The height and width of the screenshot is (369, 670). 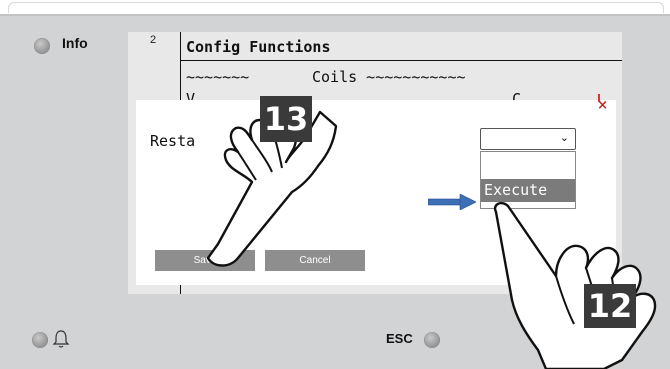 What do you see at coordinates (528, 190) in the screenshot?
I see `dropdown-option-execute: Execute` at bounding box center [528, 190].